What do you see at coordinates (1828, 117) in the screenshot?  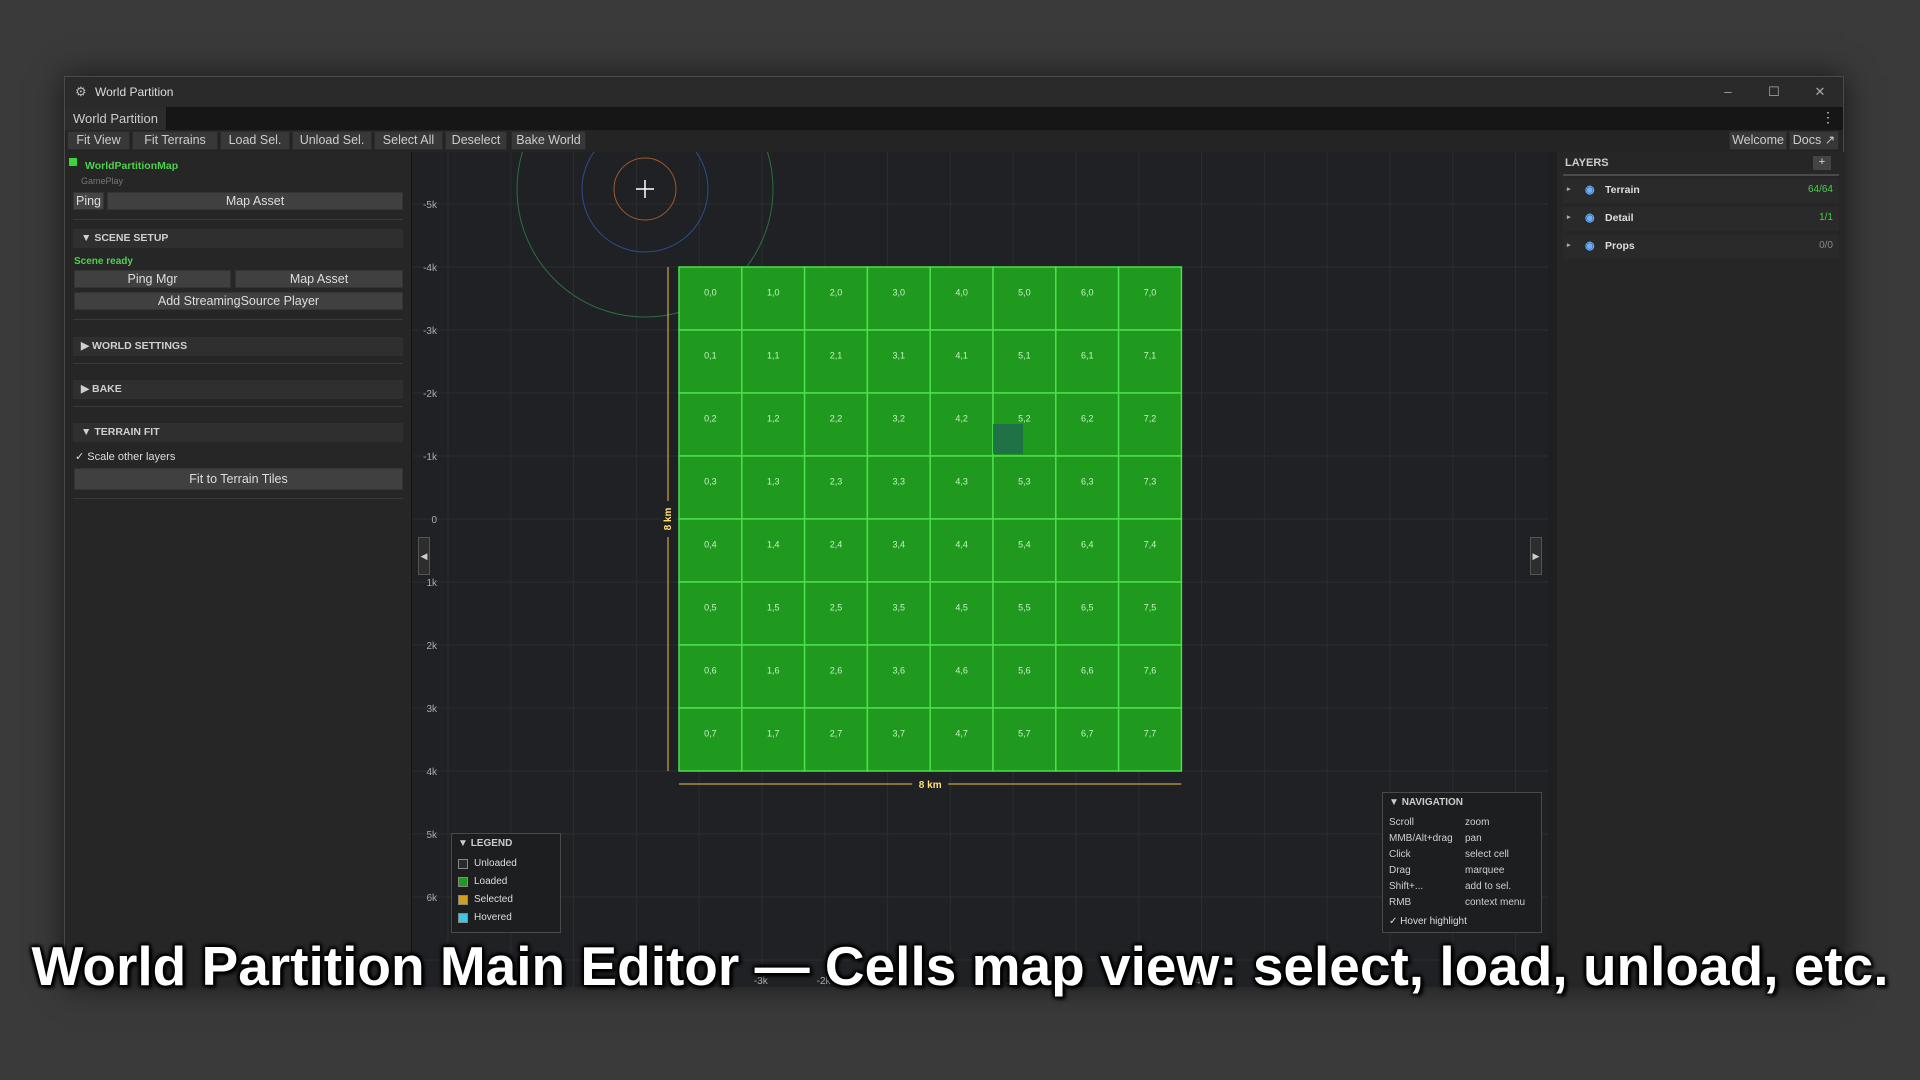 I see `kebab-menu-icon: ⋮` at bounding box center [1828, 117].